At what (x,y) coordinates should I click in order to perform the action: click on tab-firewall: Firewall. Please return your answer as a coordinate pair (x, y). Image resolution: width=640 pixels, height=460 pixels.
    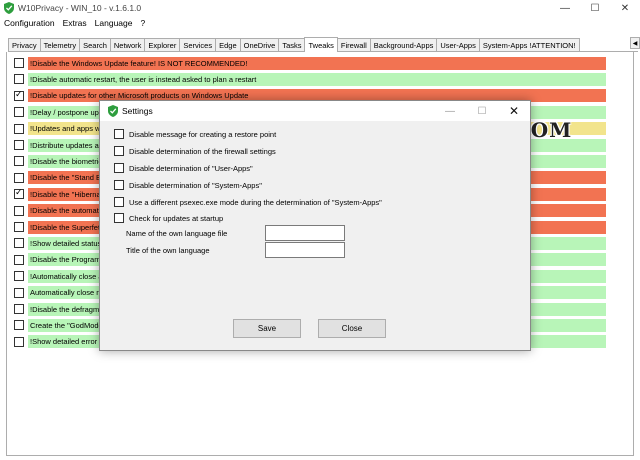
    Looking at the image, I should click on (353, 44).